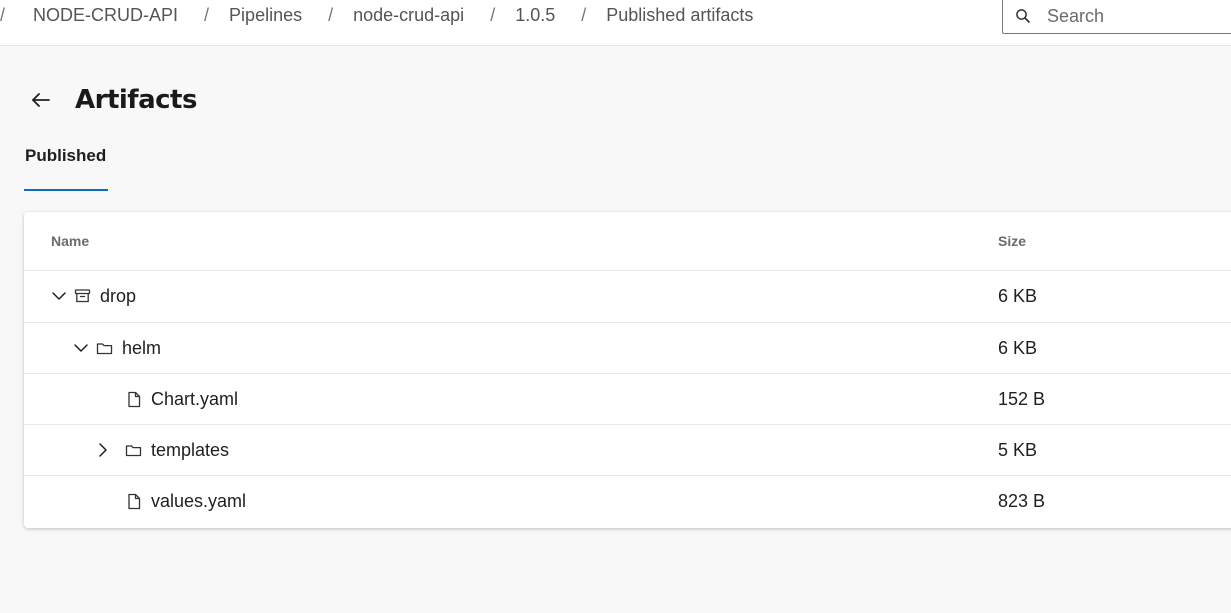 The image size is (1231, 613). I want to click on row-name-cell: Chart.yaml, so click(181, 399).